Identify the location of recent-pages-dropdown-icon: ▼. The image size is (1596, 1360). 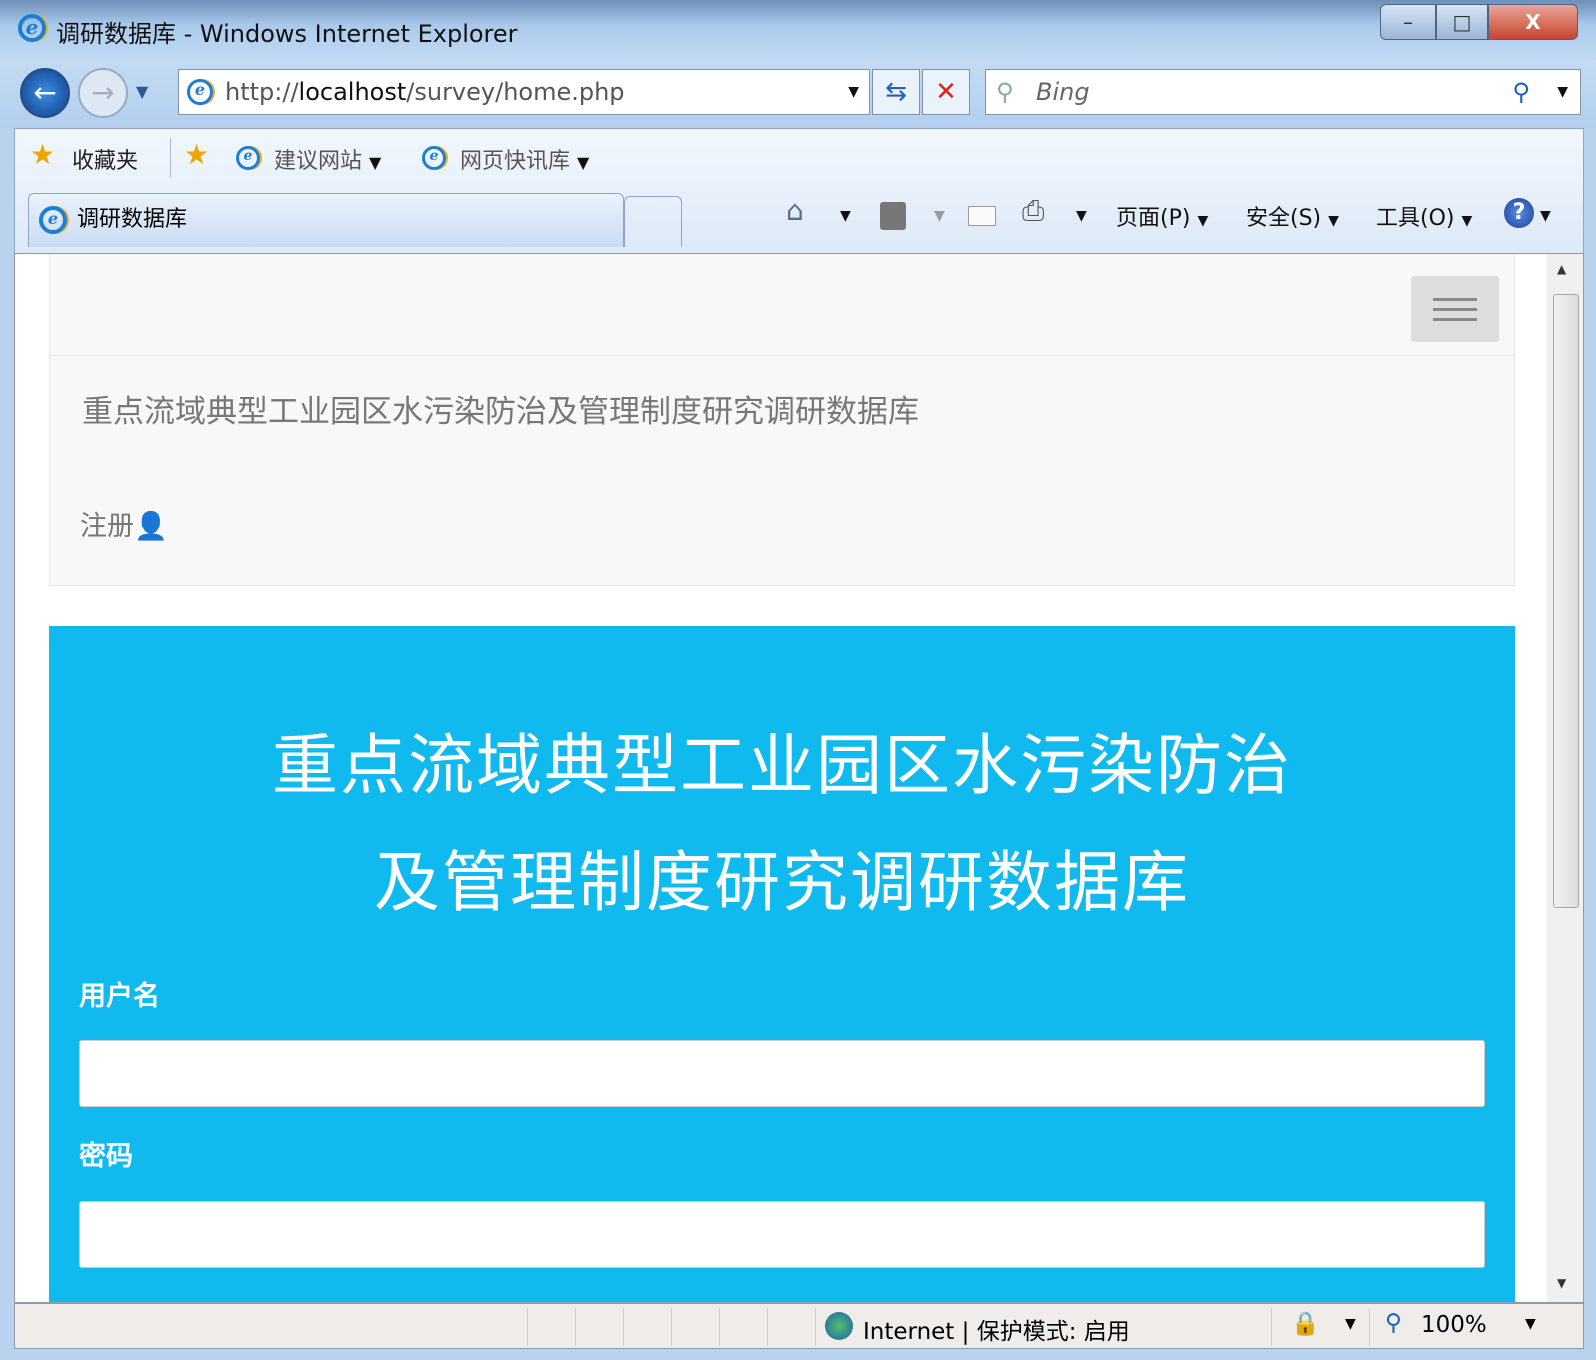
(142, 91).